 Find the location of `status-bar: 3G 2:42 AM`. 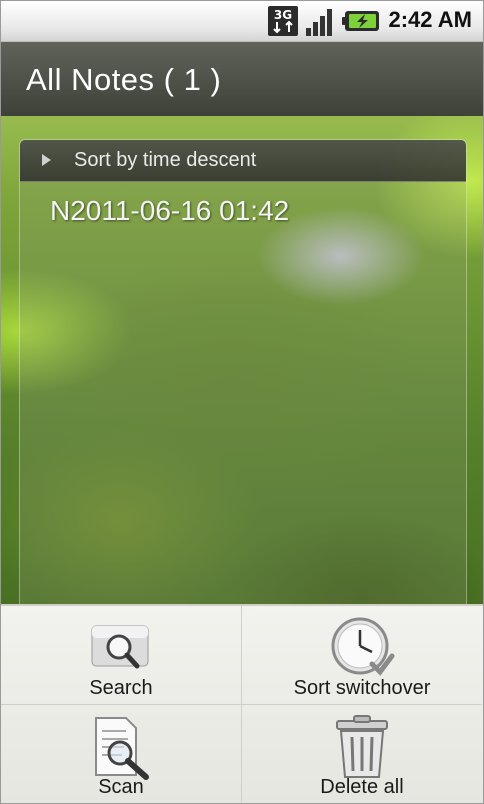

status-bar: 3G 2:42 AM is located at coordinates (242, 21).